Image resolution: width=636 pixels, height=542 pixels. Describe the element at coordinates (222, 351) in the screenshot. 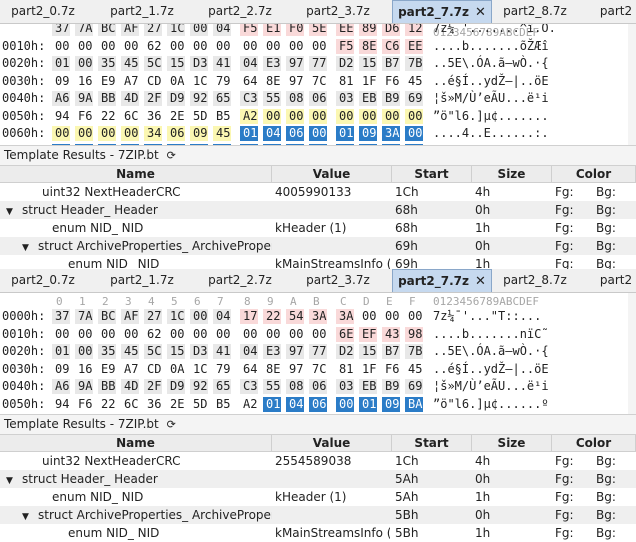

I see `hex-byte: 41` at that location.